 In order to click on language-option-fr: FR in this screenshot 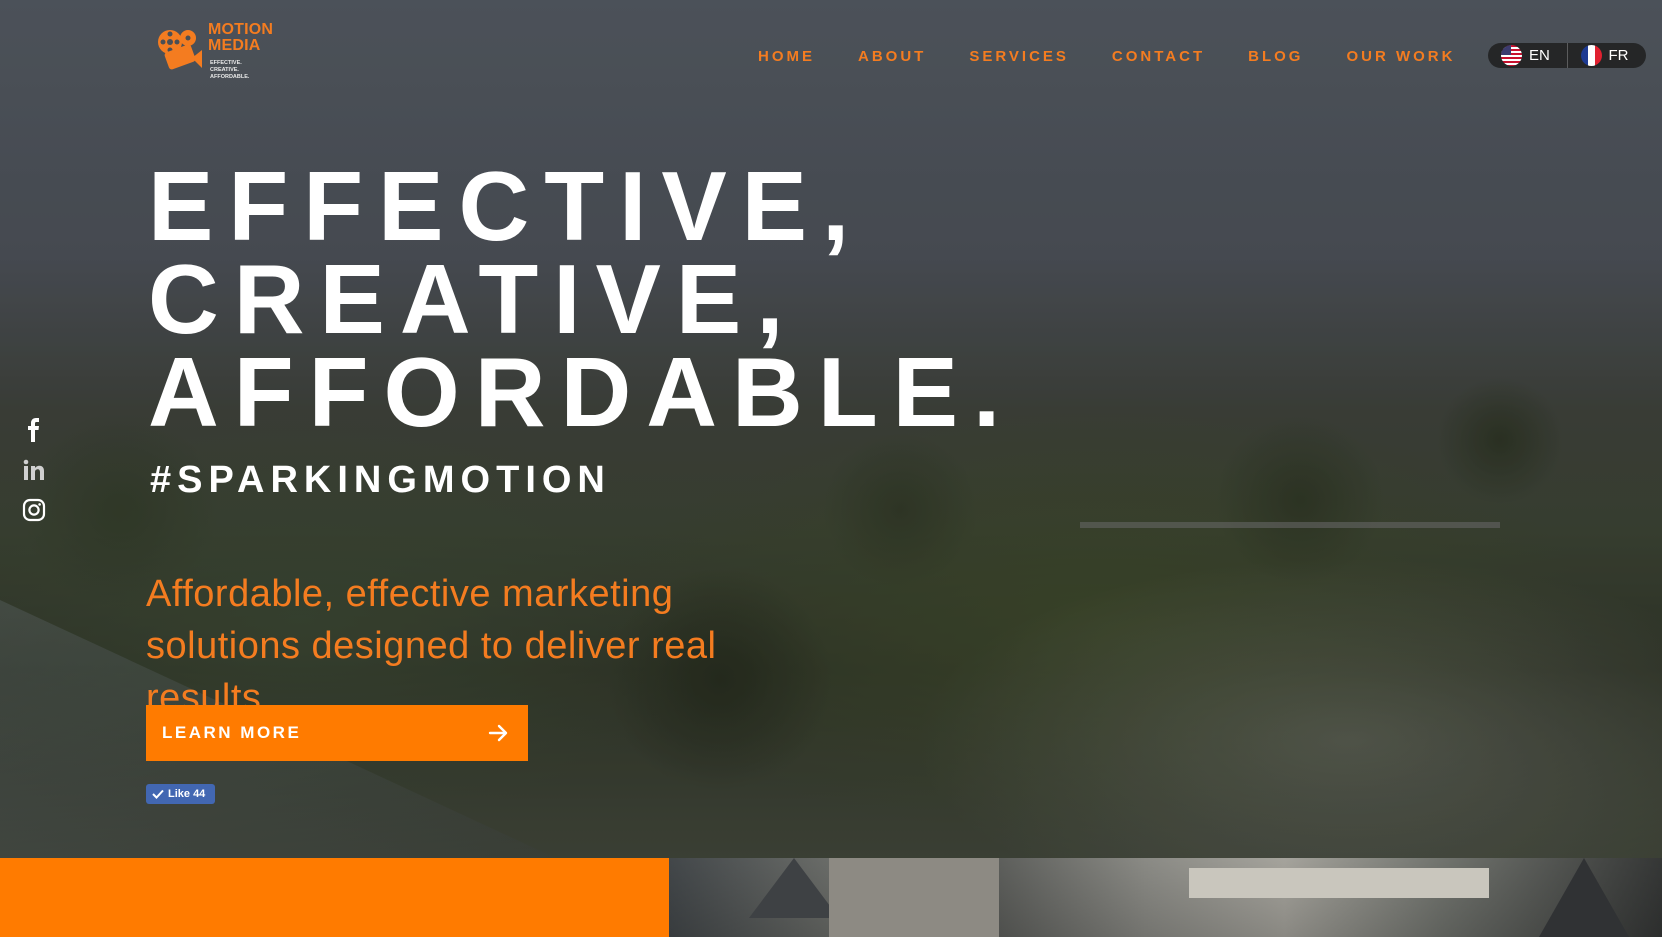, I will do `click(1607, 55)`.